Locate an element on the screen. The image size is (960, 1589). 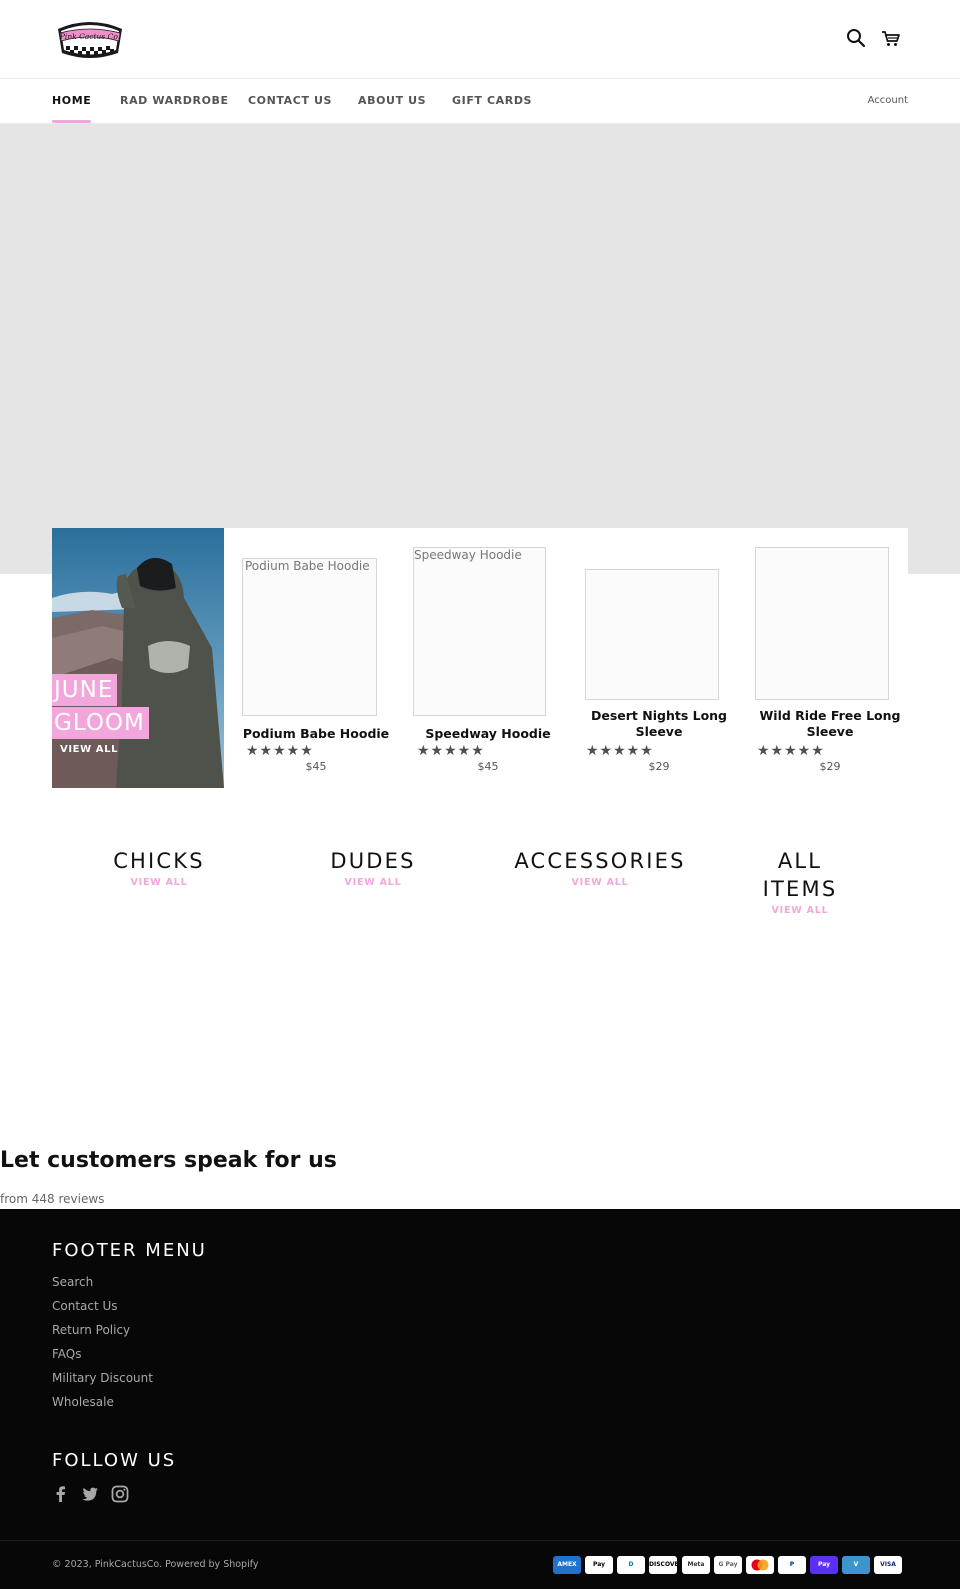
footer-link-military-discount: Military Discount is located at coordinates (102, 1378).